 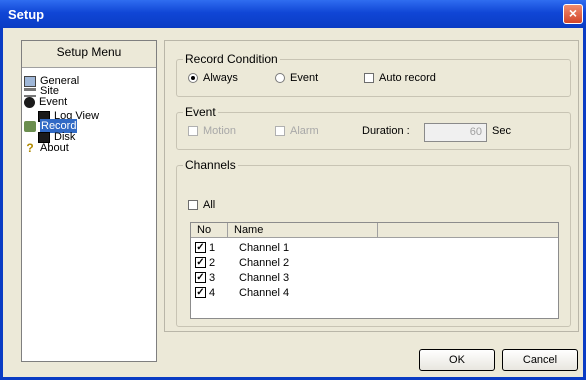 I want to click on all-checkbox: All, so click(x=201, y=205).